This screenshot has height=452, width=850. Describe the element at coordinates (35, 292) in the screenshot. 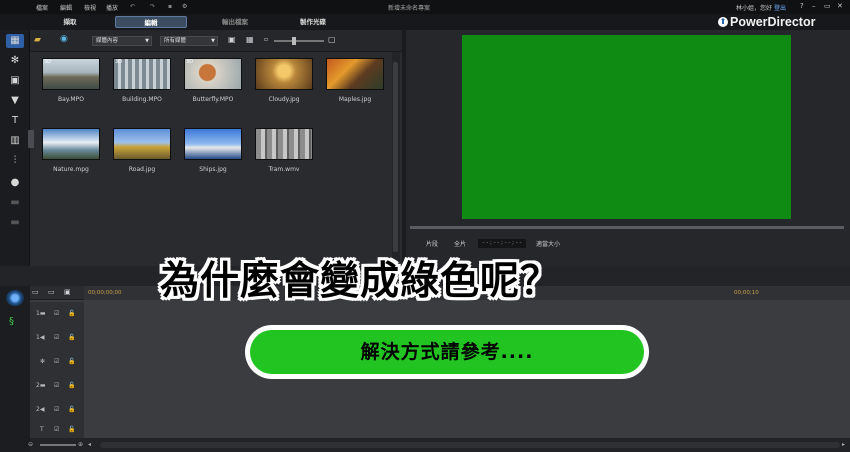

I see `track-manager-icon: ▭` at that location.